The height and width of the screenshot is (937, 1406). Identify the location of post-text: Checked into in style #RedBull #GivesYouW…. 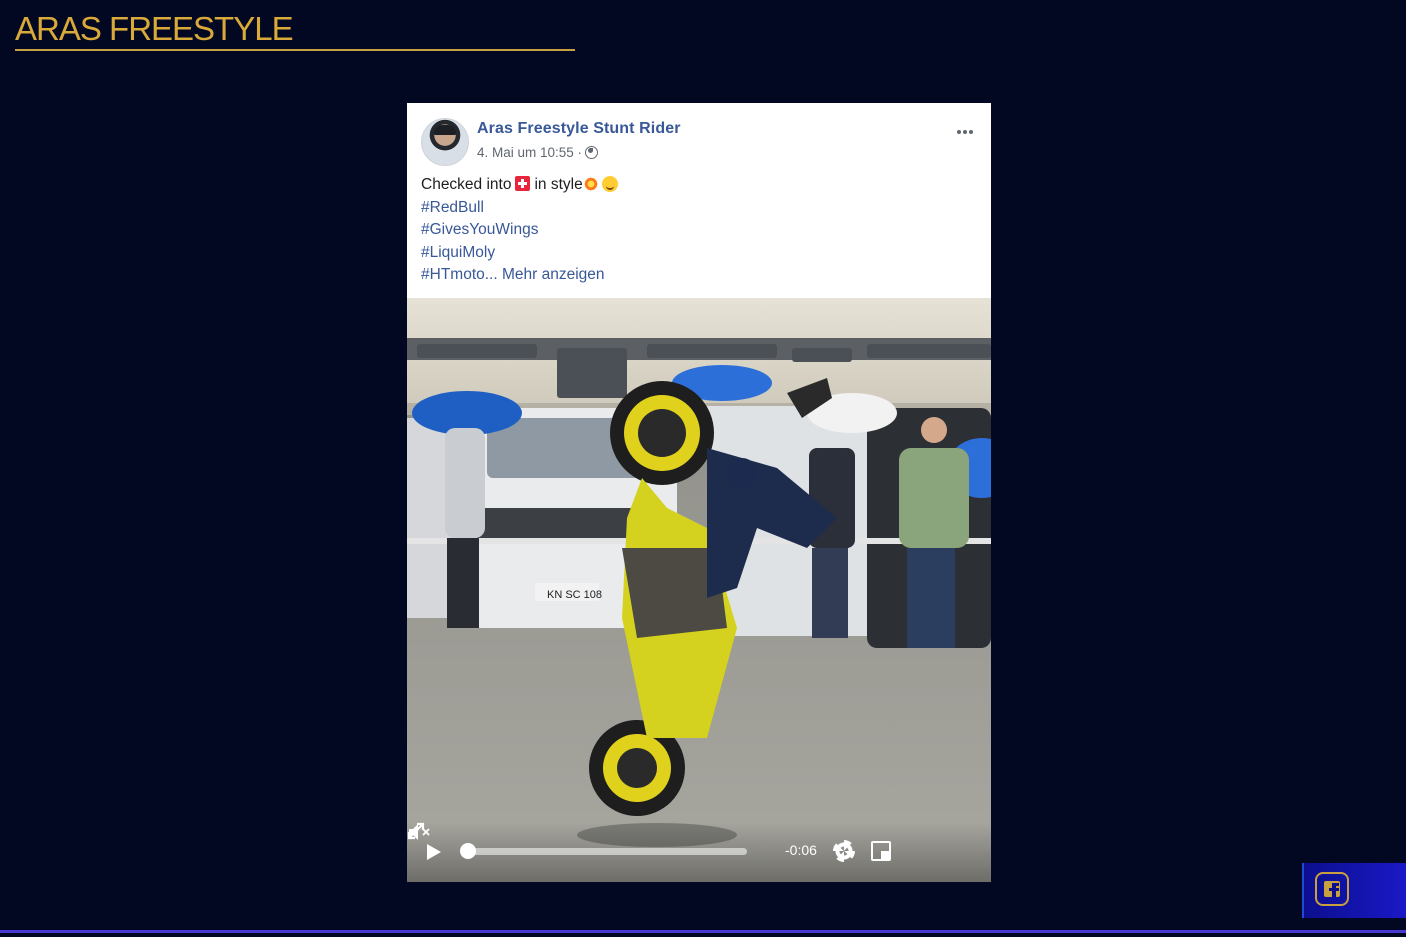
(519, 230).